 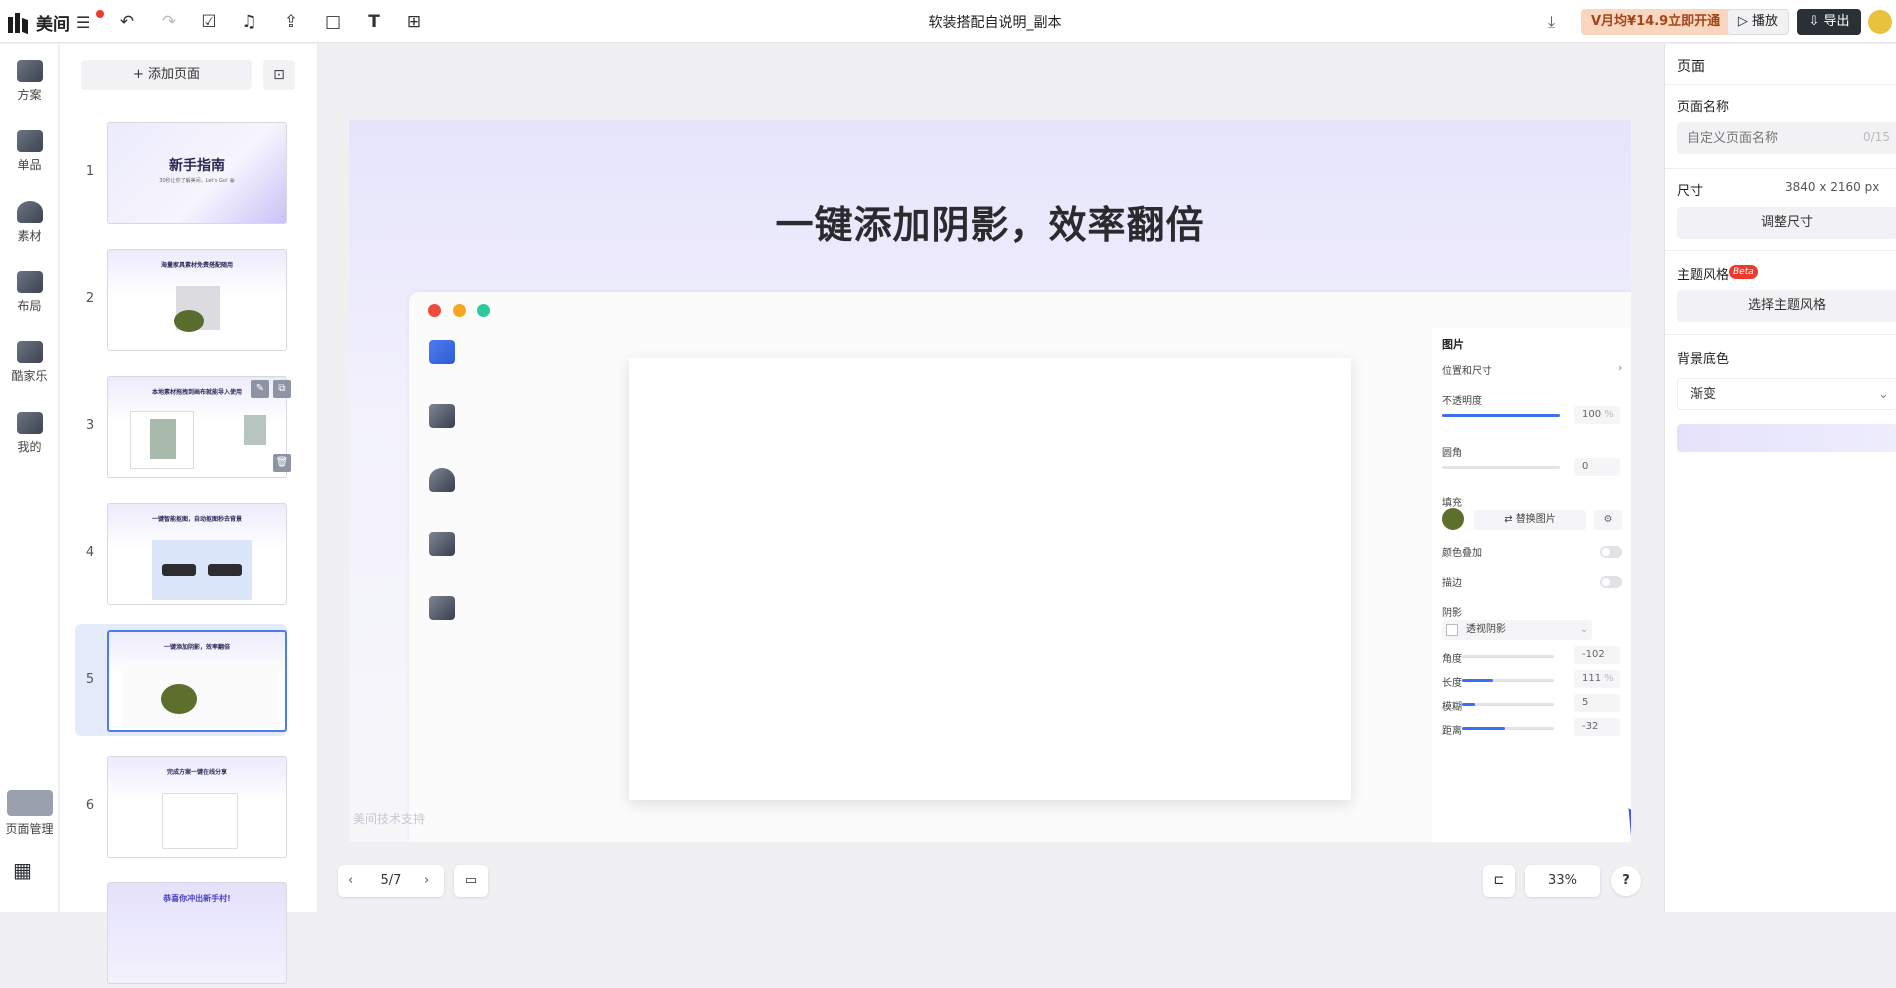 What do you see at coordinates (1743, 272) in the screenshot?
I see `beta-badge: Beta` at bounding box center [1743, 272].